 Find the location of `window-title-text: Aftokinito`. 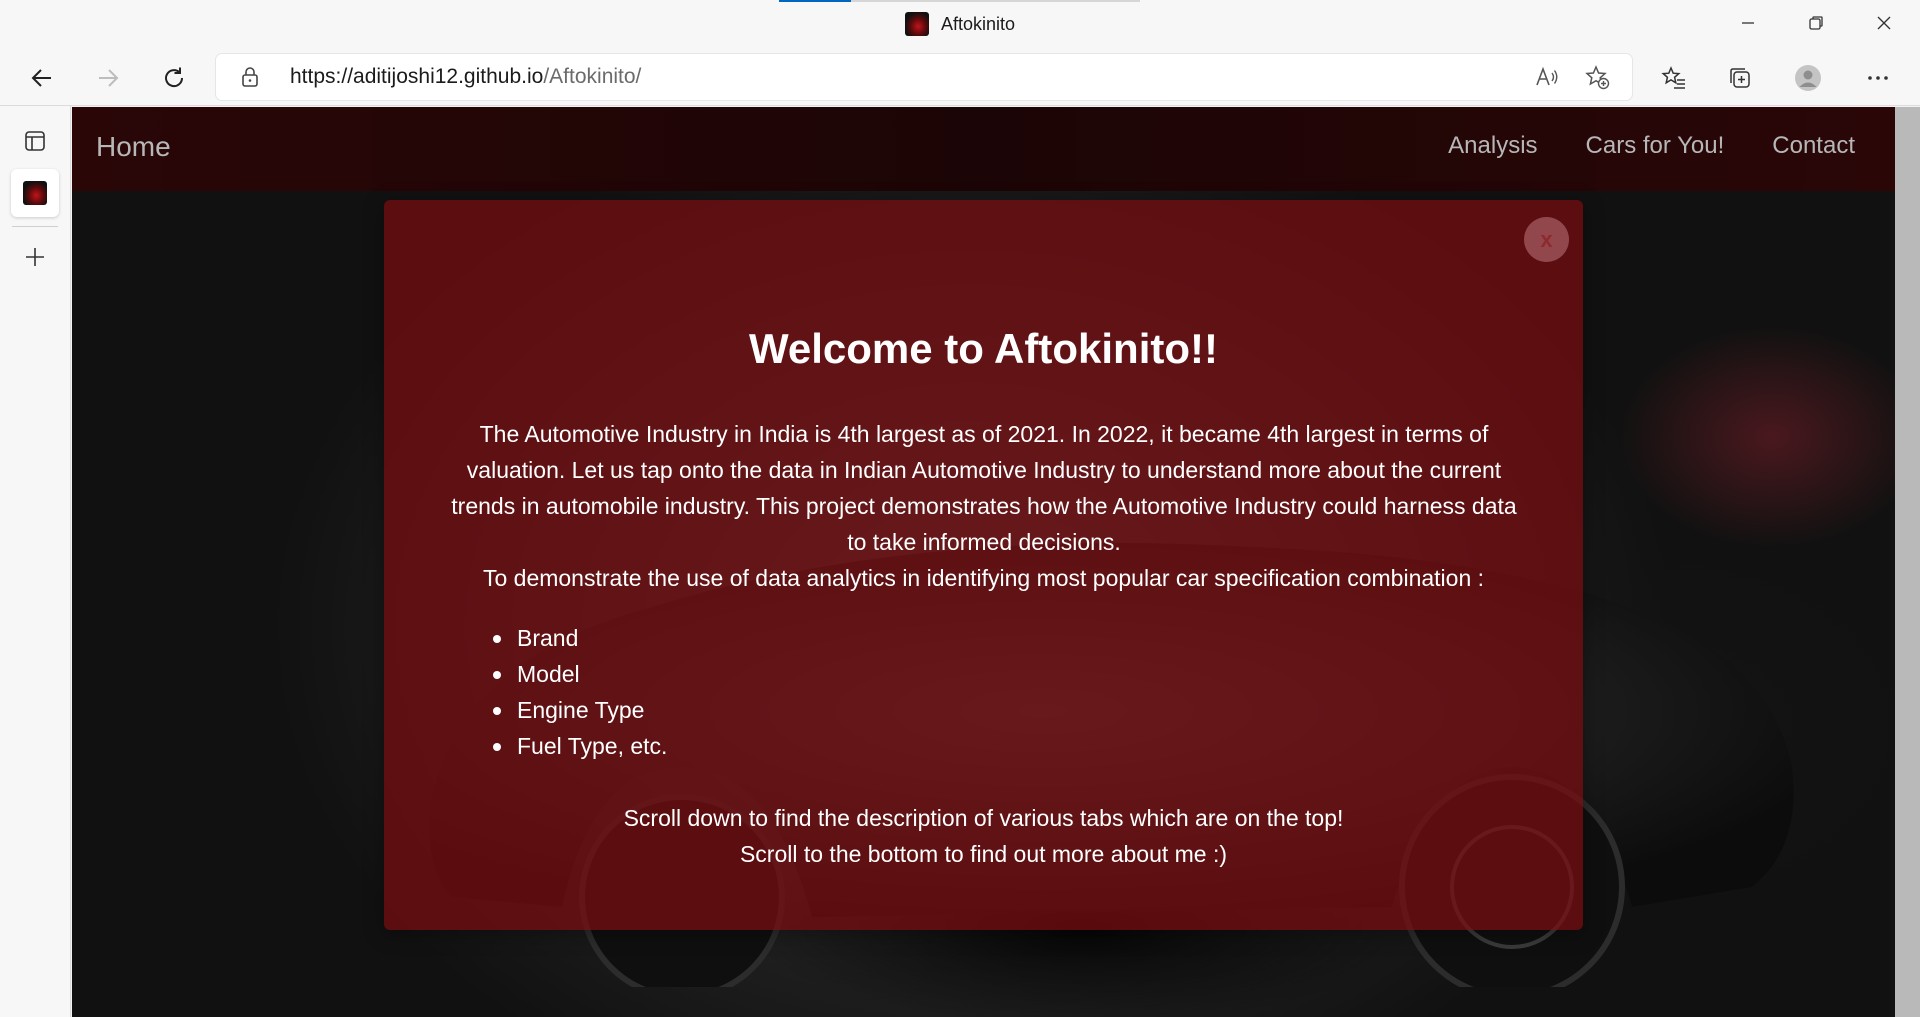

window-title-text: Aftokinito is located at coordinates (978, 24).